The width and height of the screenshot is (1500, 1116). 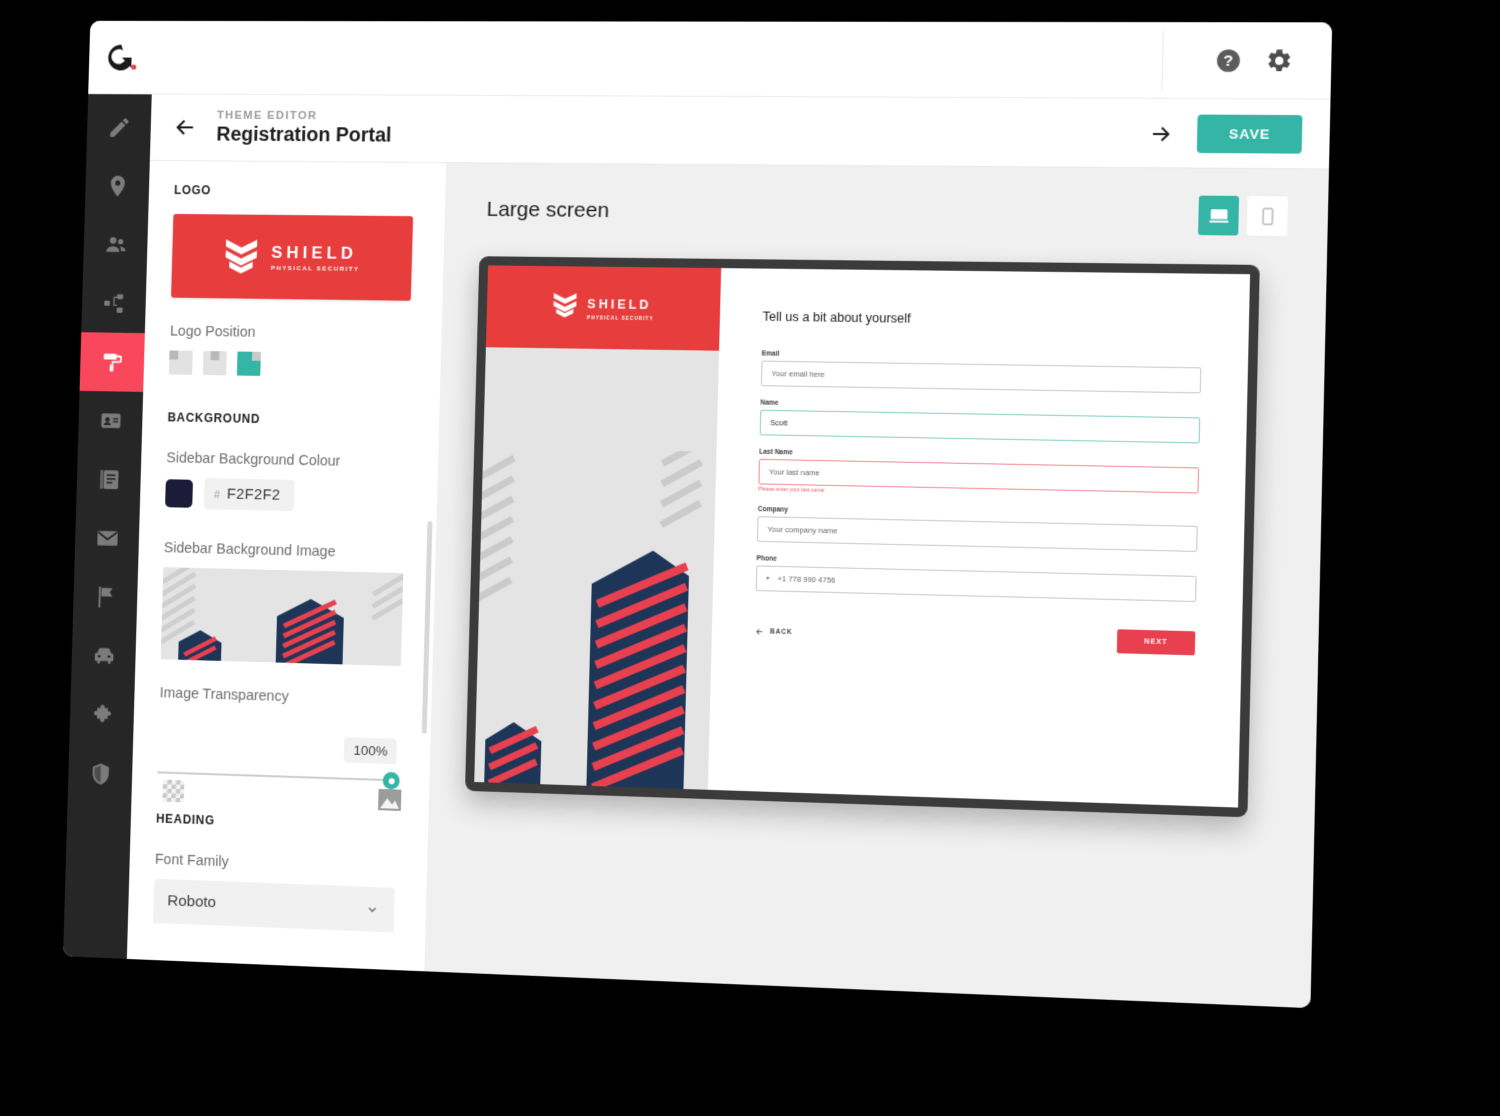 I want to click on sidebar-image-thumbnail, so click(x=282, y=617).